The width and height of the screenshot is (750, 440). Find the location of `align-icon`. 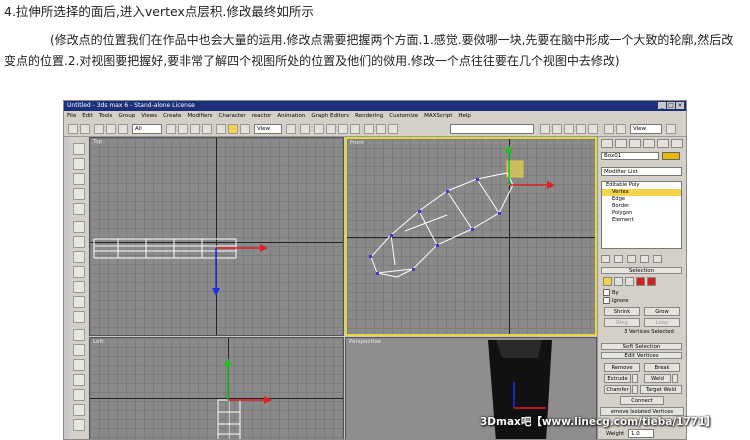

align-icon is located at coordinates (393, 129).